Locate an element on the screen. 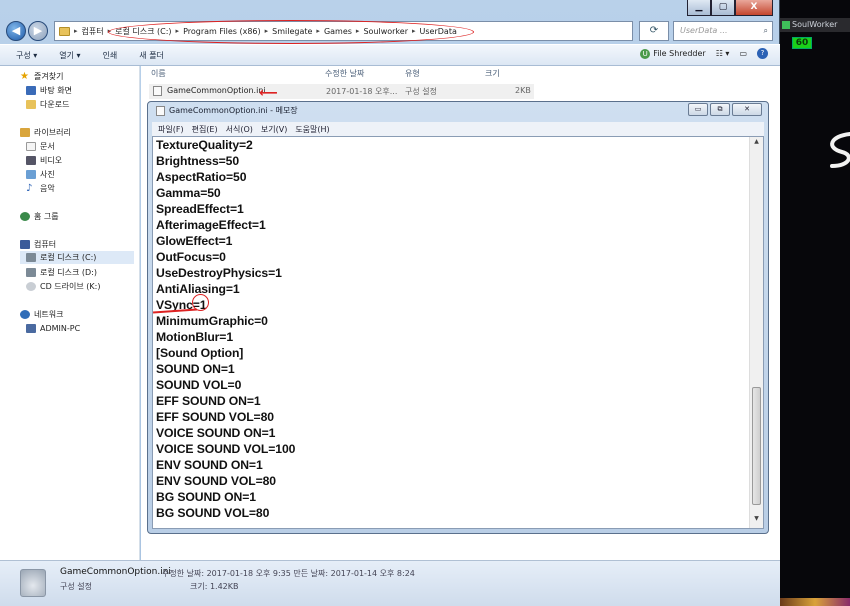 This screenshot has height=606, width=850. text-line: Brightness=50 is located at coordinates (198, 161).